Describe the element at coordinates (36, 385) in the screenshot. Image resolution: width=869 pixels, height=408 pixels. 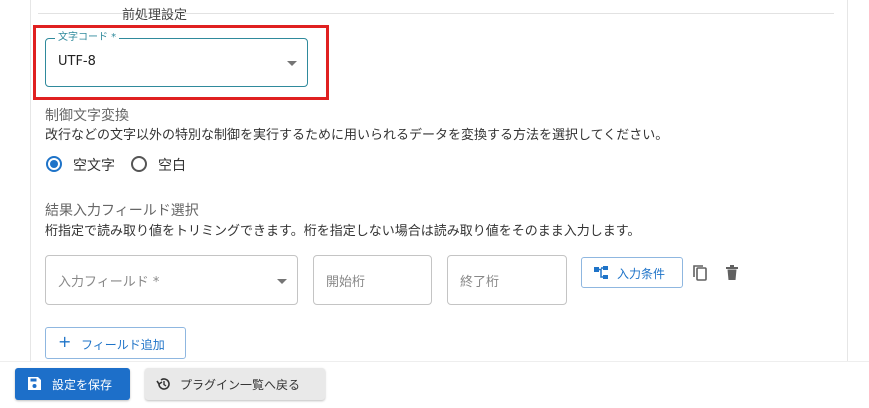
I see `save-icon` at that location.